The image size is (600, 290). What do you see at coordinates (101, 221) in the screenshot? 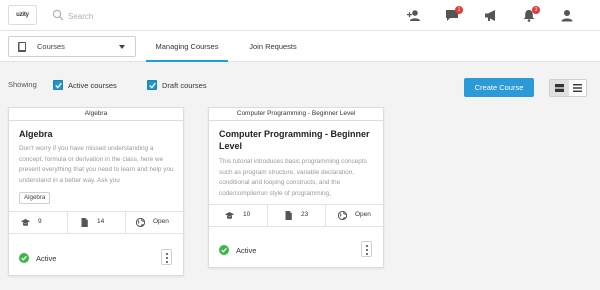
I see `resources-count: 14` at bounding box center [101, 221].